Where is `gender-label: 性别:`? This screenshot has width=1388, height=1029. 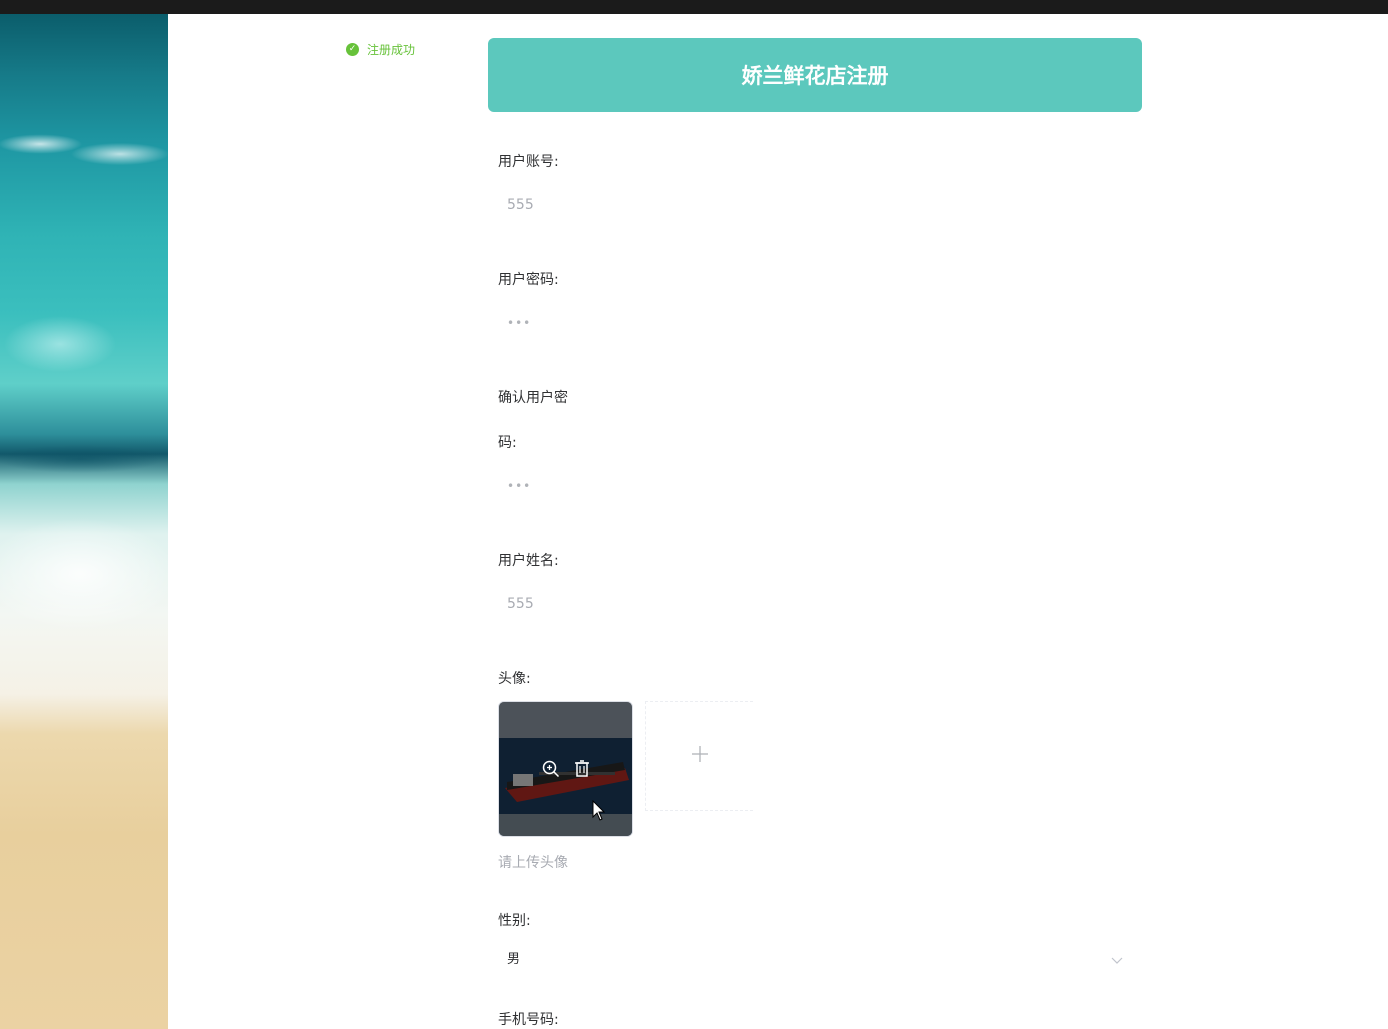 gender-label: 性别: is located at coordinates (514, 921).